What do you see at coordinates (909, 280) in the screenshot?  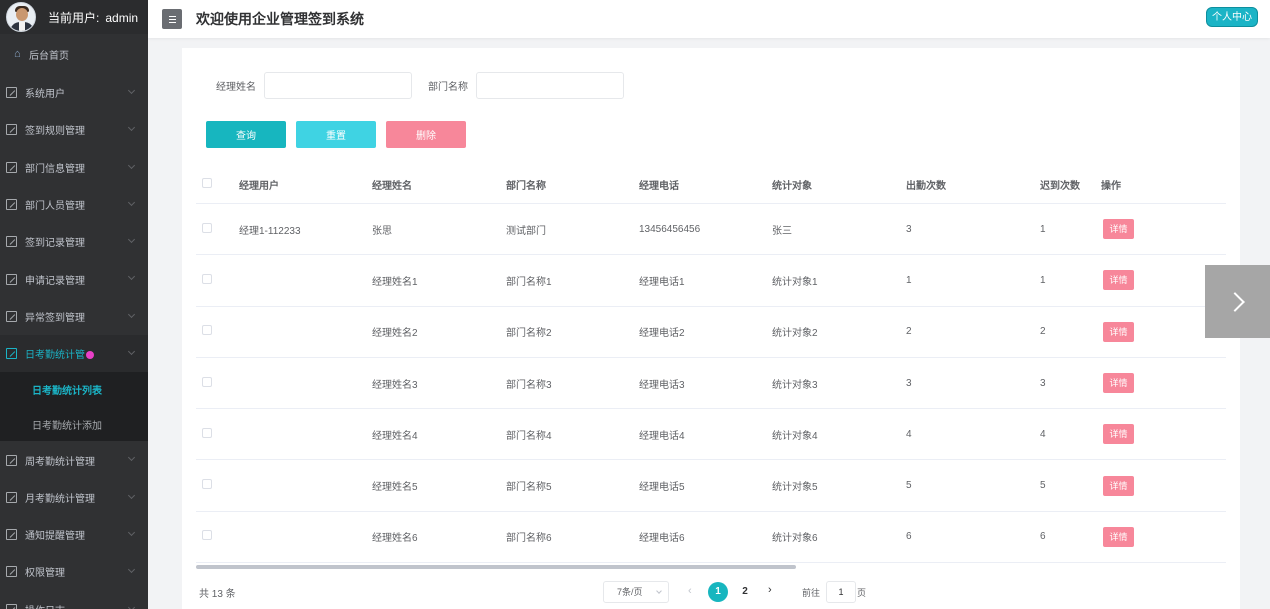 I see `table-cell: 1` at bounding box center [909, 280].